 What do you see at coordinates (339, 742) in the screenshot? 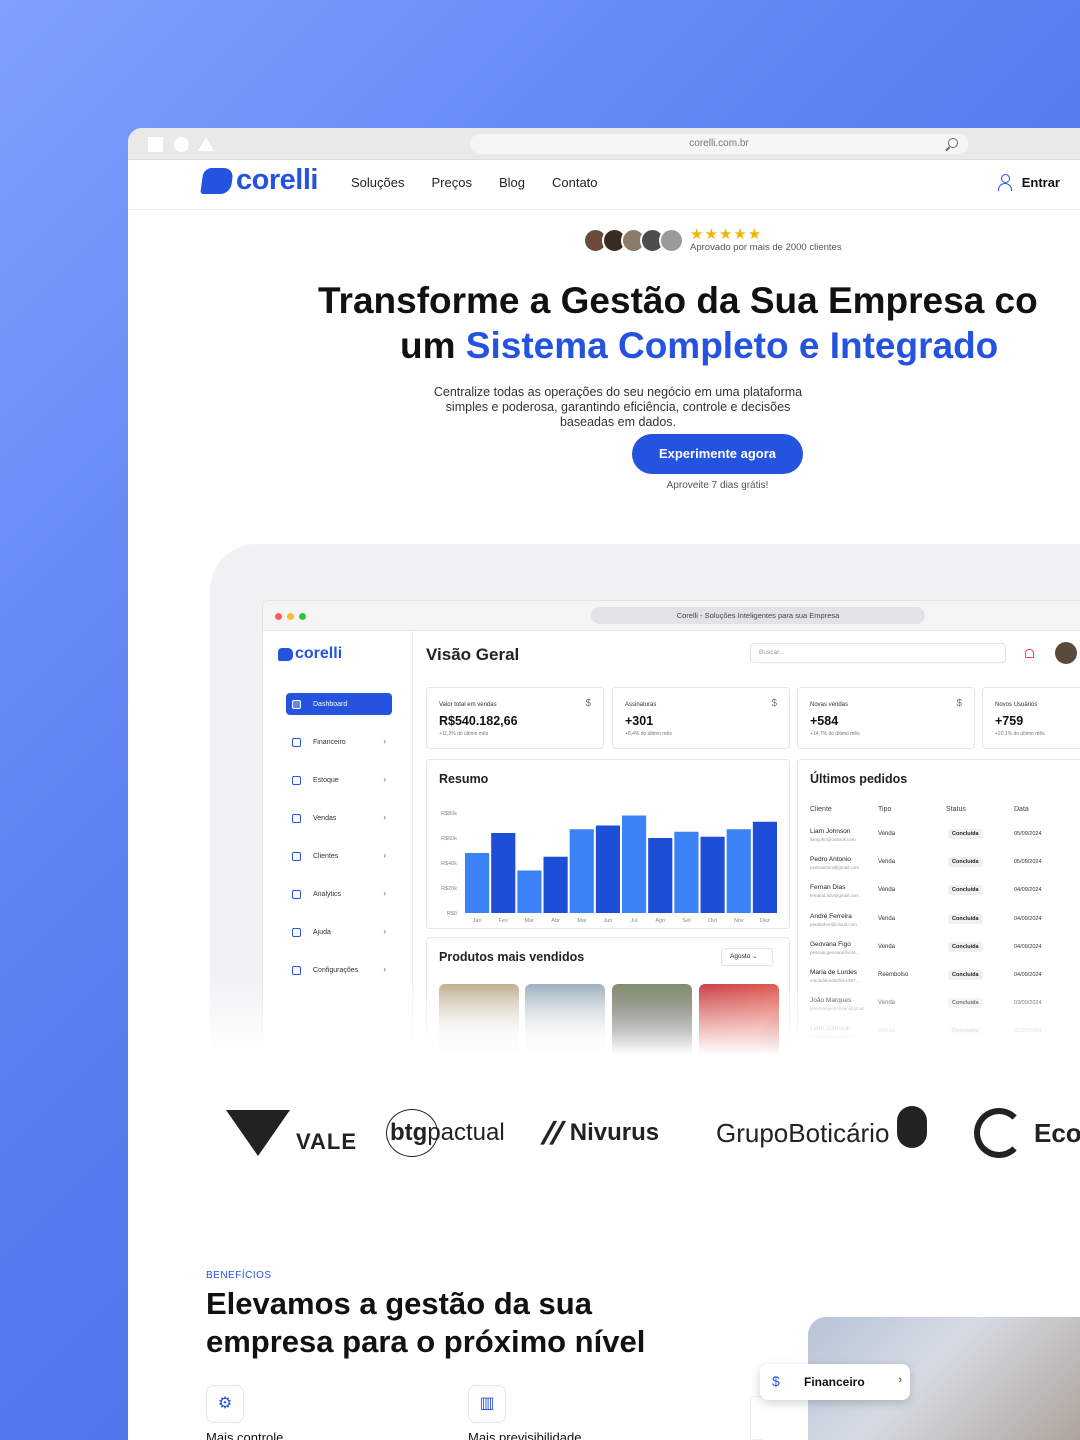
I see `sidebar-item-financeiro: Financeiro ›` at bounding box center [339, 742].